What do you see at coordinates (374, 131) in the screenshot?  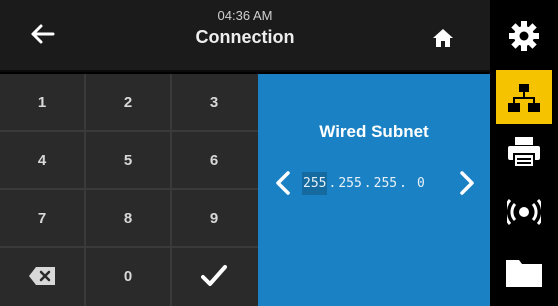 I see `setting-title: Wired Subnet` at bounding box center [374, 131].